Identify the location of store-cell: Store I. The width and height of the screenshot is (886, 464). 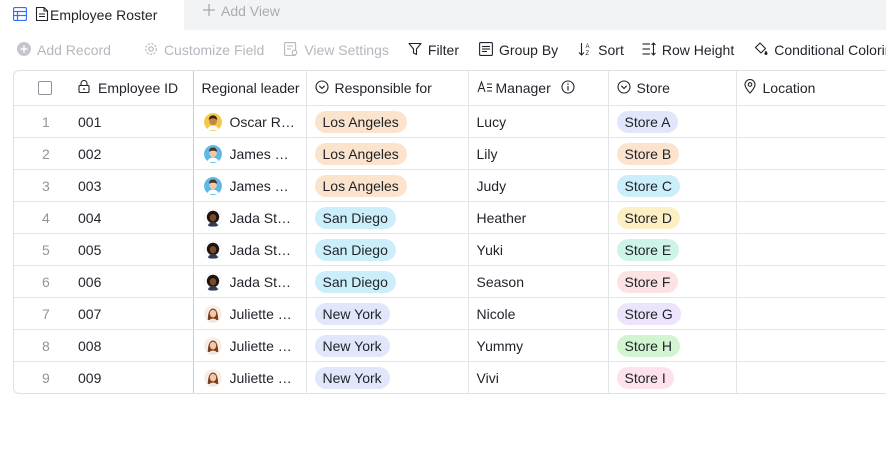
(672, 377).